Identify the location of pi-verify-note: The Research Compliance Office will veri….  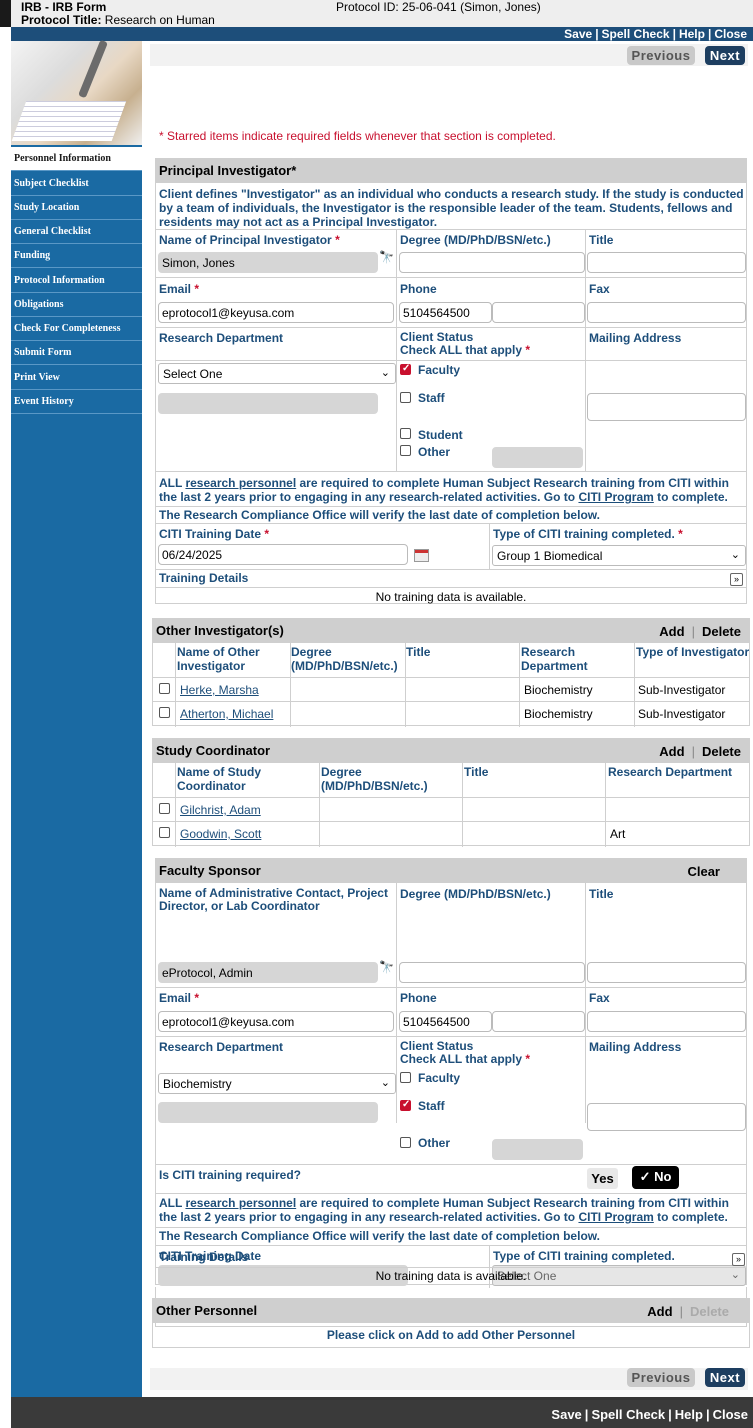
(379, 515).